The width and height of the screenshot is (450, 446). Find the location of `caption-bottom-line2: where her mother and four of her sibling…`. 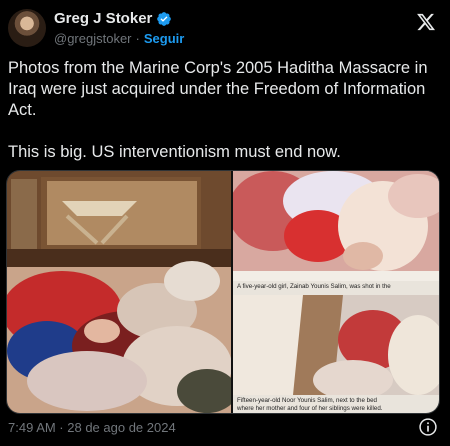

caption-bottom-line2: where her mother and four of her sibling… is located at coordinates (310, 408).